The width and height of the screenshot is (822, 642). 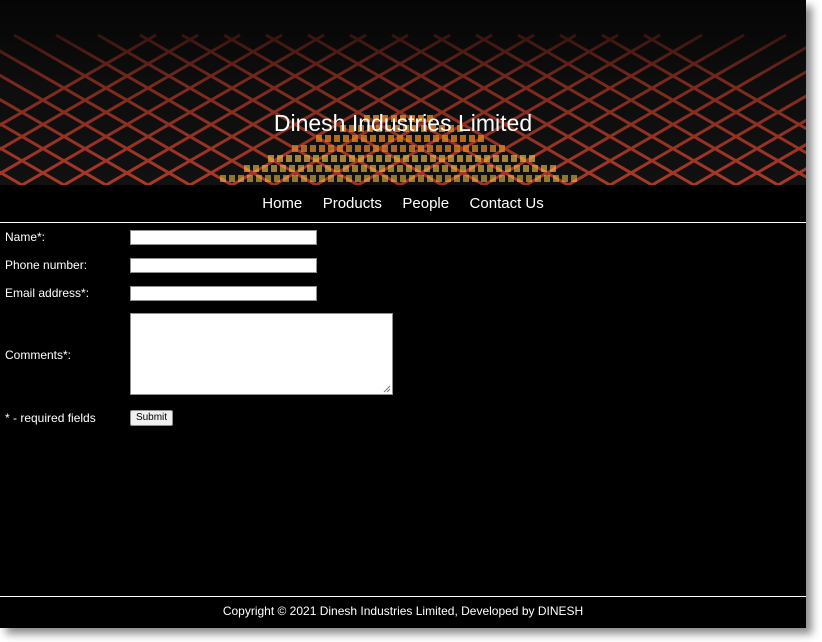 I want to click on submit-button: Submit, so click(x=151, y=418).